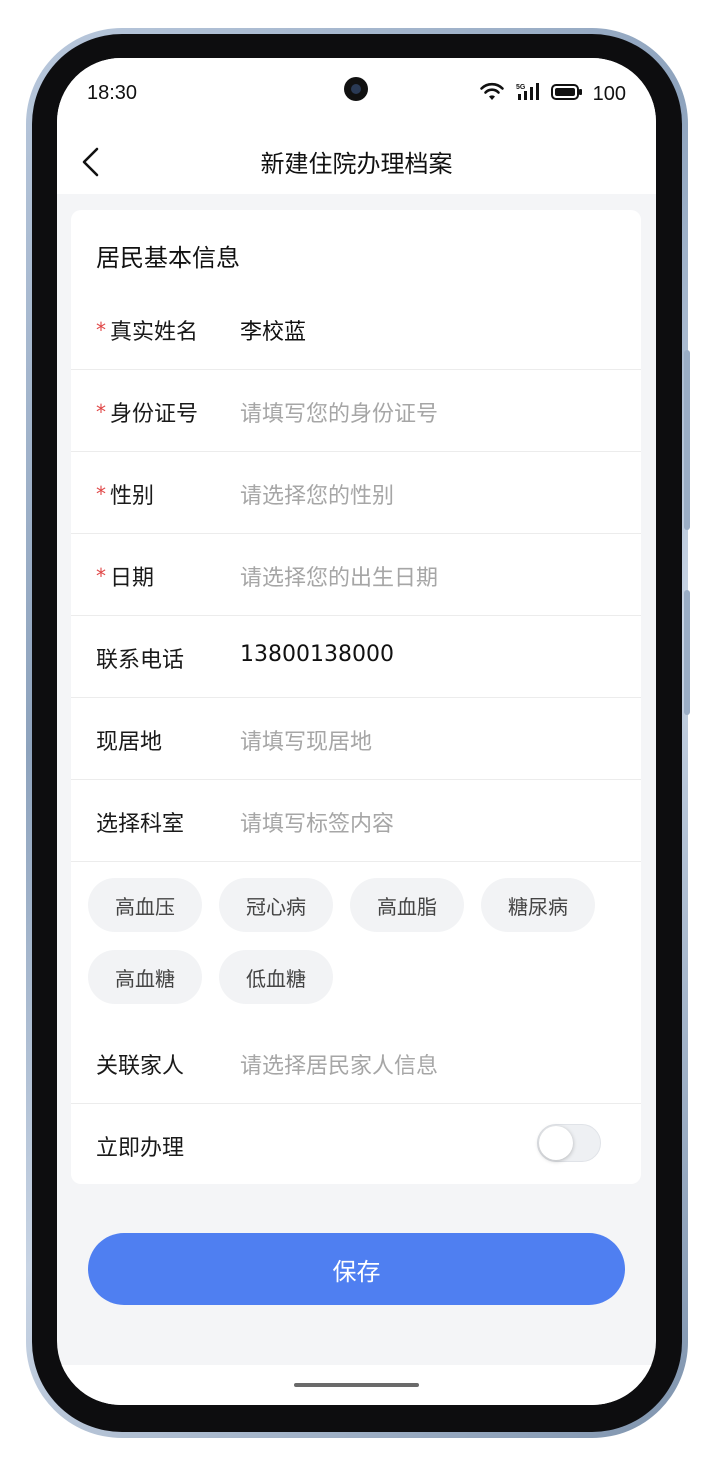 The width and height of the screenshot is (720, 1465). I want to click on tag-chip: 高血脂, so click(407, 905).